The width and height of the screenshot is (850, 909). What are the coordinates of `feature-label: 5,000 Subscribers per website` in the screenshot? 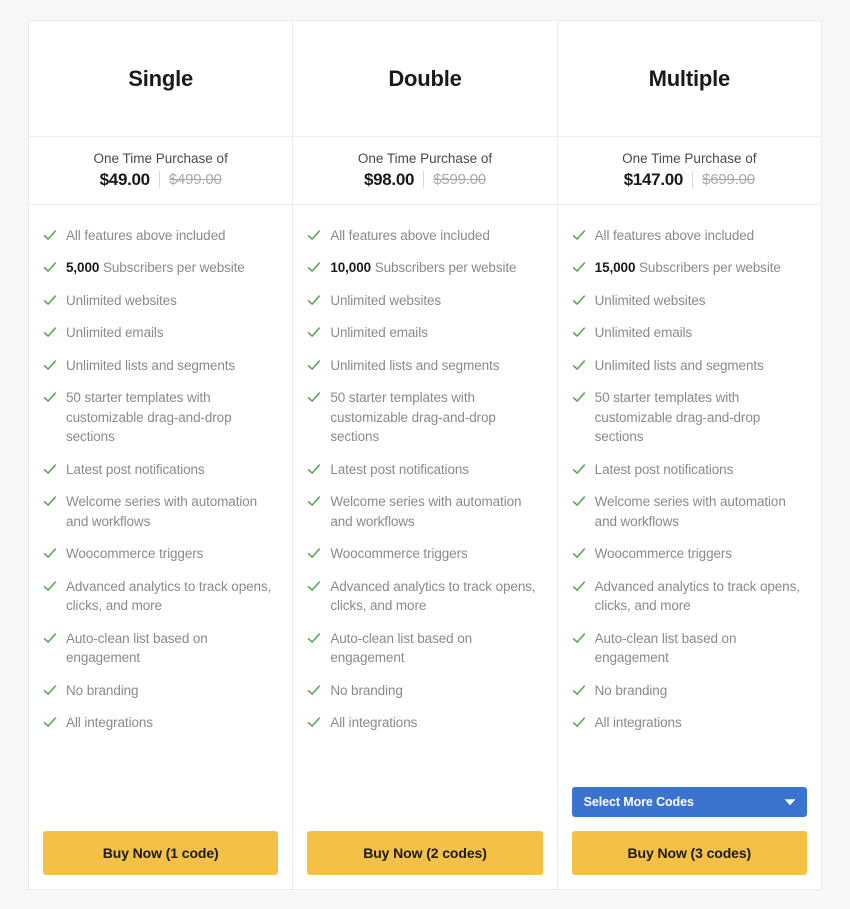 It's located at (155, 268).